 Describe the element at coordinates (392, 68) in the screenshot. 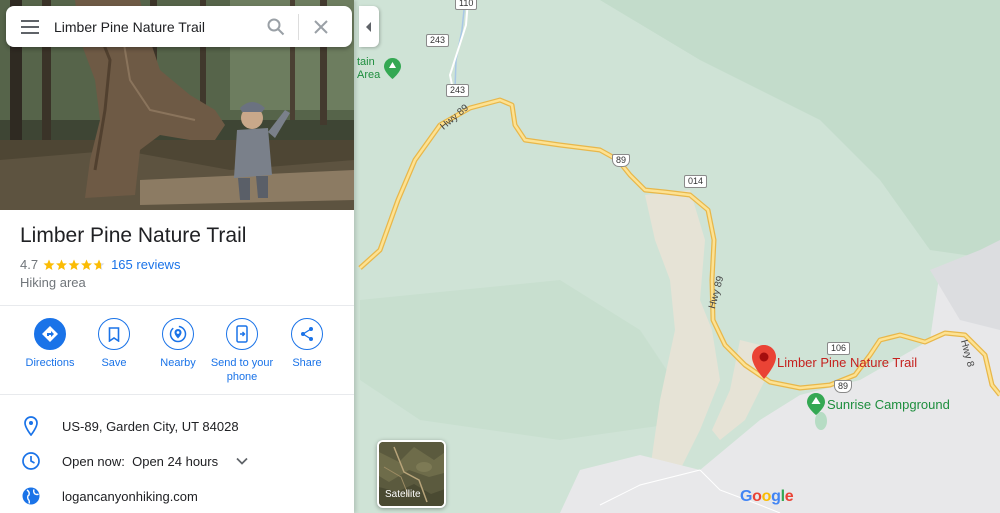

I see `poi-marker-icon` at that location.